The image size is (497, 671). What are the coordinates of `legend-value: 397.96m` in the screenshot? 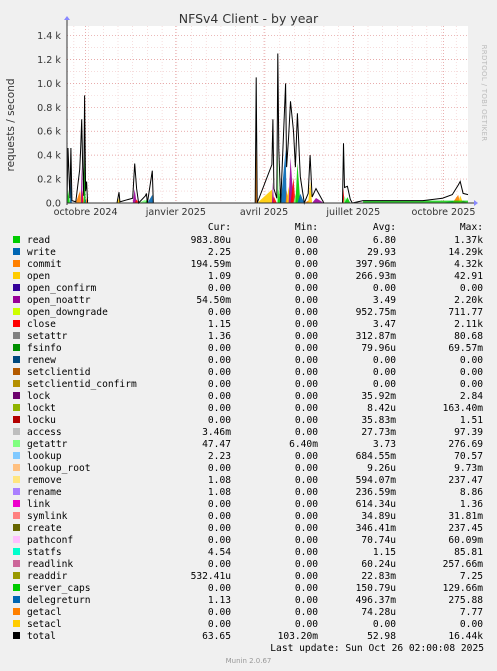 It's located at (376, 264).